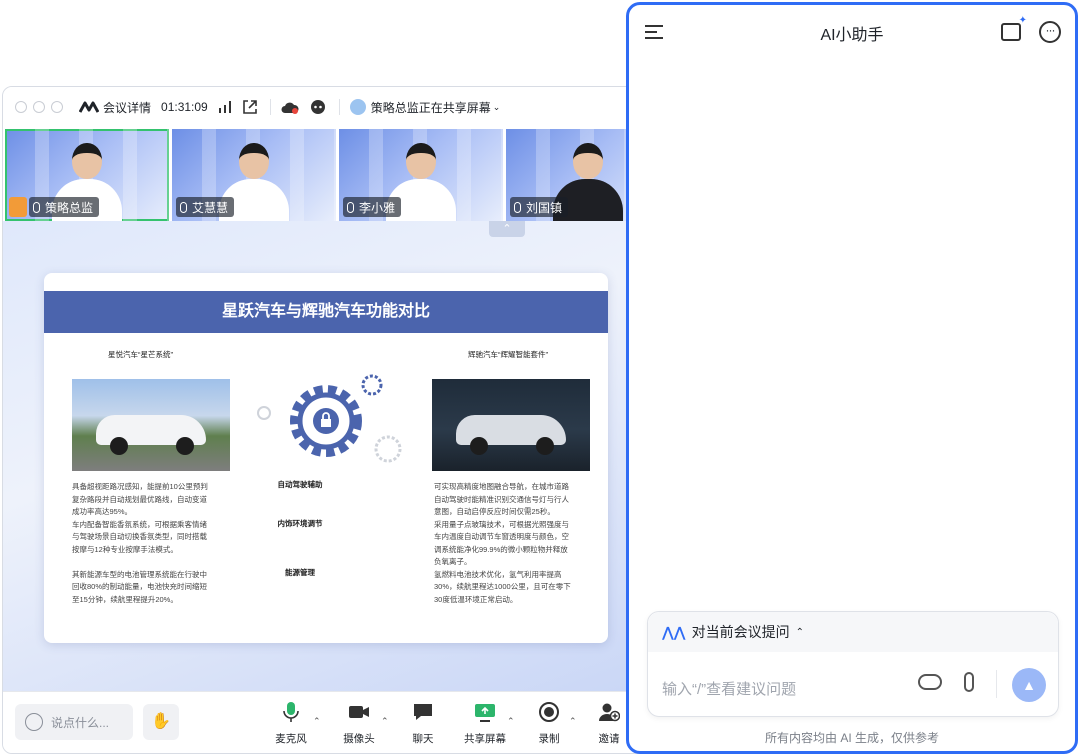 This screenshot has height=756, width=1080. What do you see at coordinates (184, 107) in the screenshot?
I see `meeting-timer: 01:31:09` at bounding box center [184, 107].